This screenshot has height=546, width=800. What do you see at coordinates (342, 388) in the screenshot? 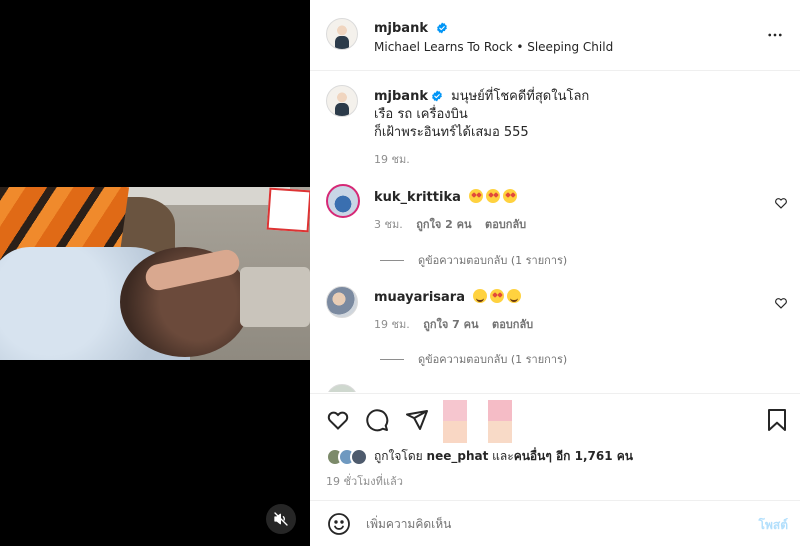
I see `commenter-avatar-partial` at bounding box center [342, 388].